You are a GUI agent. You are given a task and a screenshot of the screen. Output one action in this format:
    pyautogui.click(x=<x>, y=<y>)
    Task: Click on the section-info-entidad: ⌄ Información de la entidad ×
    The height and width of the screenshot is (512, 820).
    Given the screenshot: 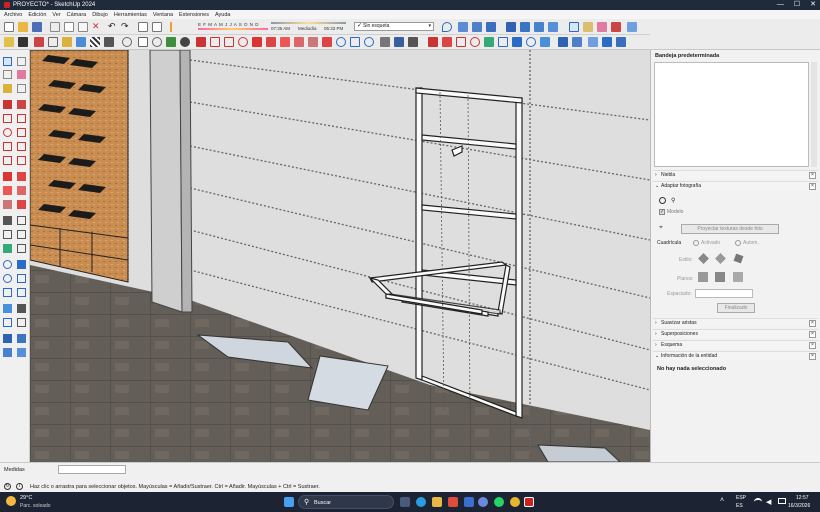 What is the action you would take?
    pyautogui.click(x=735, y=355)
    